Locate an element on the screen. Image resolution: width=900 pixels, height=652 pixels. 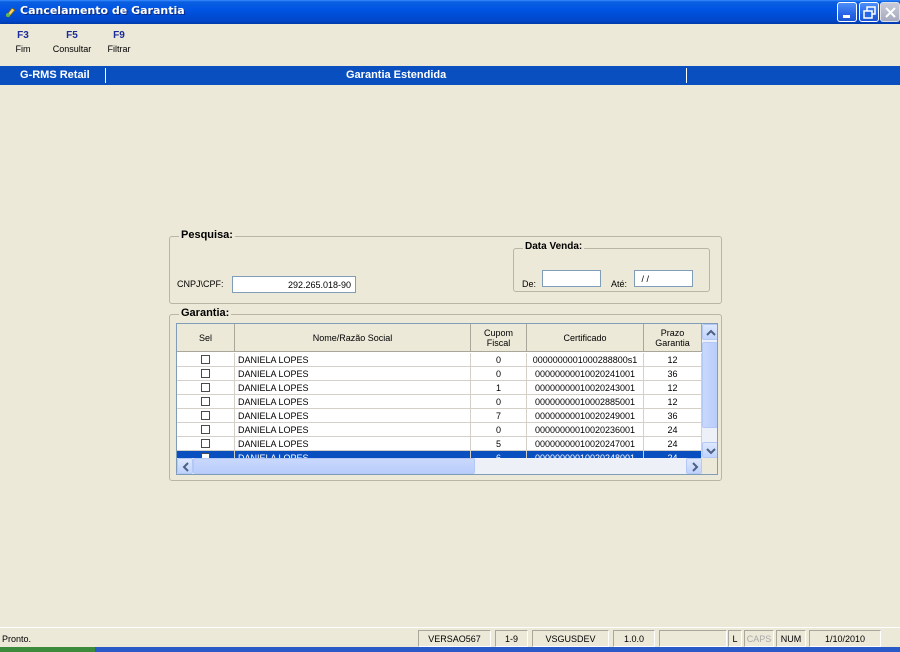
column-header-cupom: Cupom Fiscal is located at coordinates (499, 338).